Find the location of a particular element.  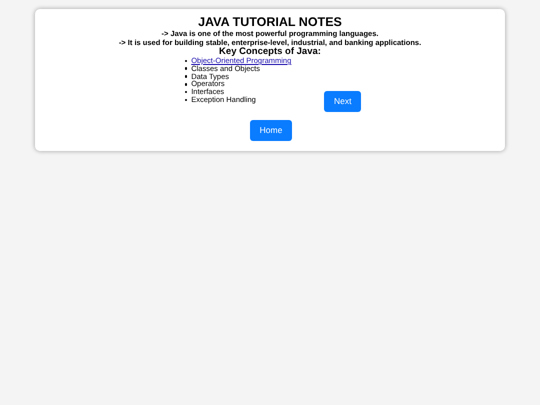

home-button: Home is located at coordinates (271, 130).